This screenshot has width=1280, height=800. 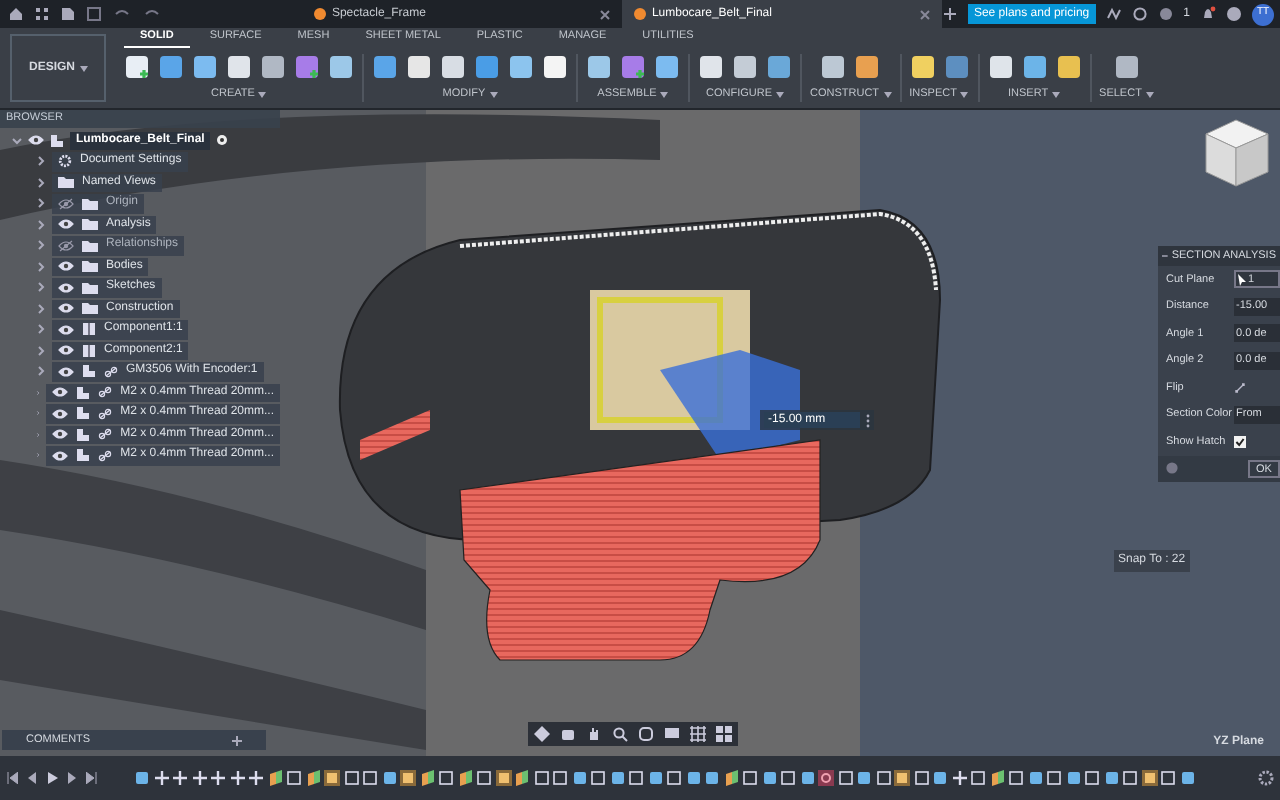 I want to click on gear-icon, so click(x=65, y=161).